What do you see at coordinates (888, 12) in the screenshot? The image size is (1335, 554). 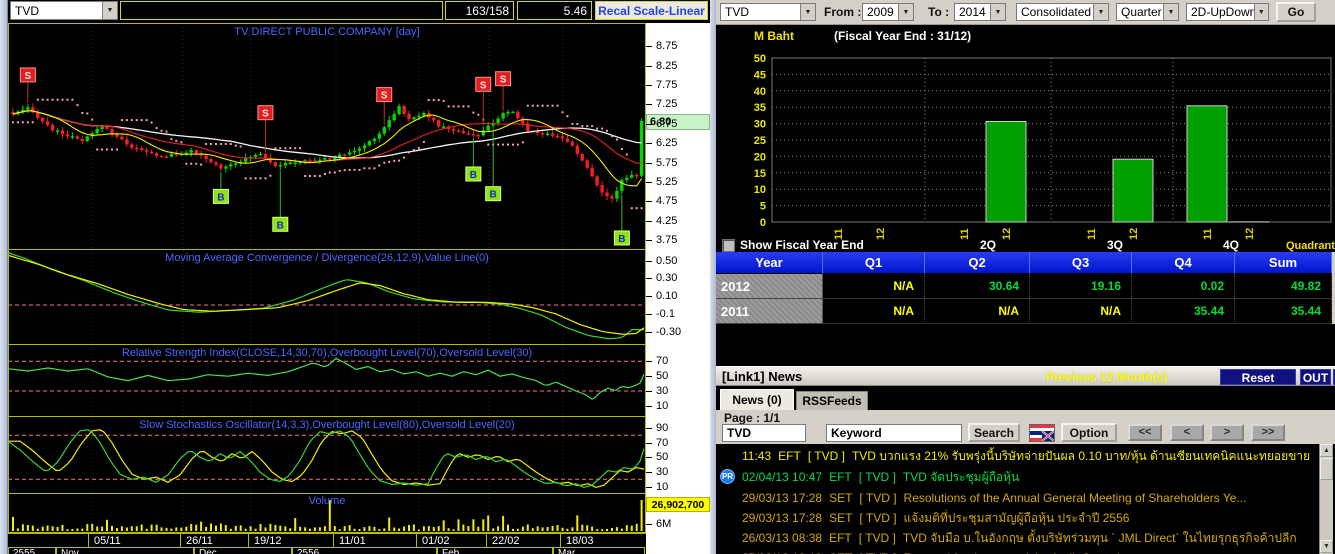 I see `from-year-combo: 2009 ▼` at bounding box center [888, 12].